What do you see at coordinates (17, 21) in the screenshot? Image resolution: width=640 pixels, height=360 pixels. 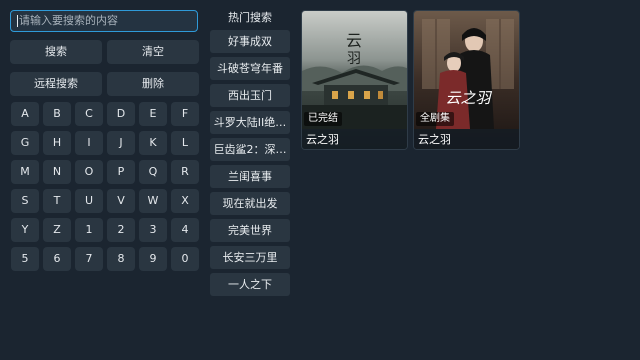 I see `text-cursor` at bounding box center [17, 21].